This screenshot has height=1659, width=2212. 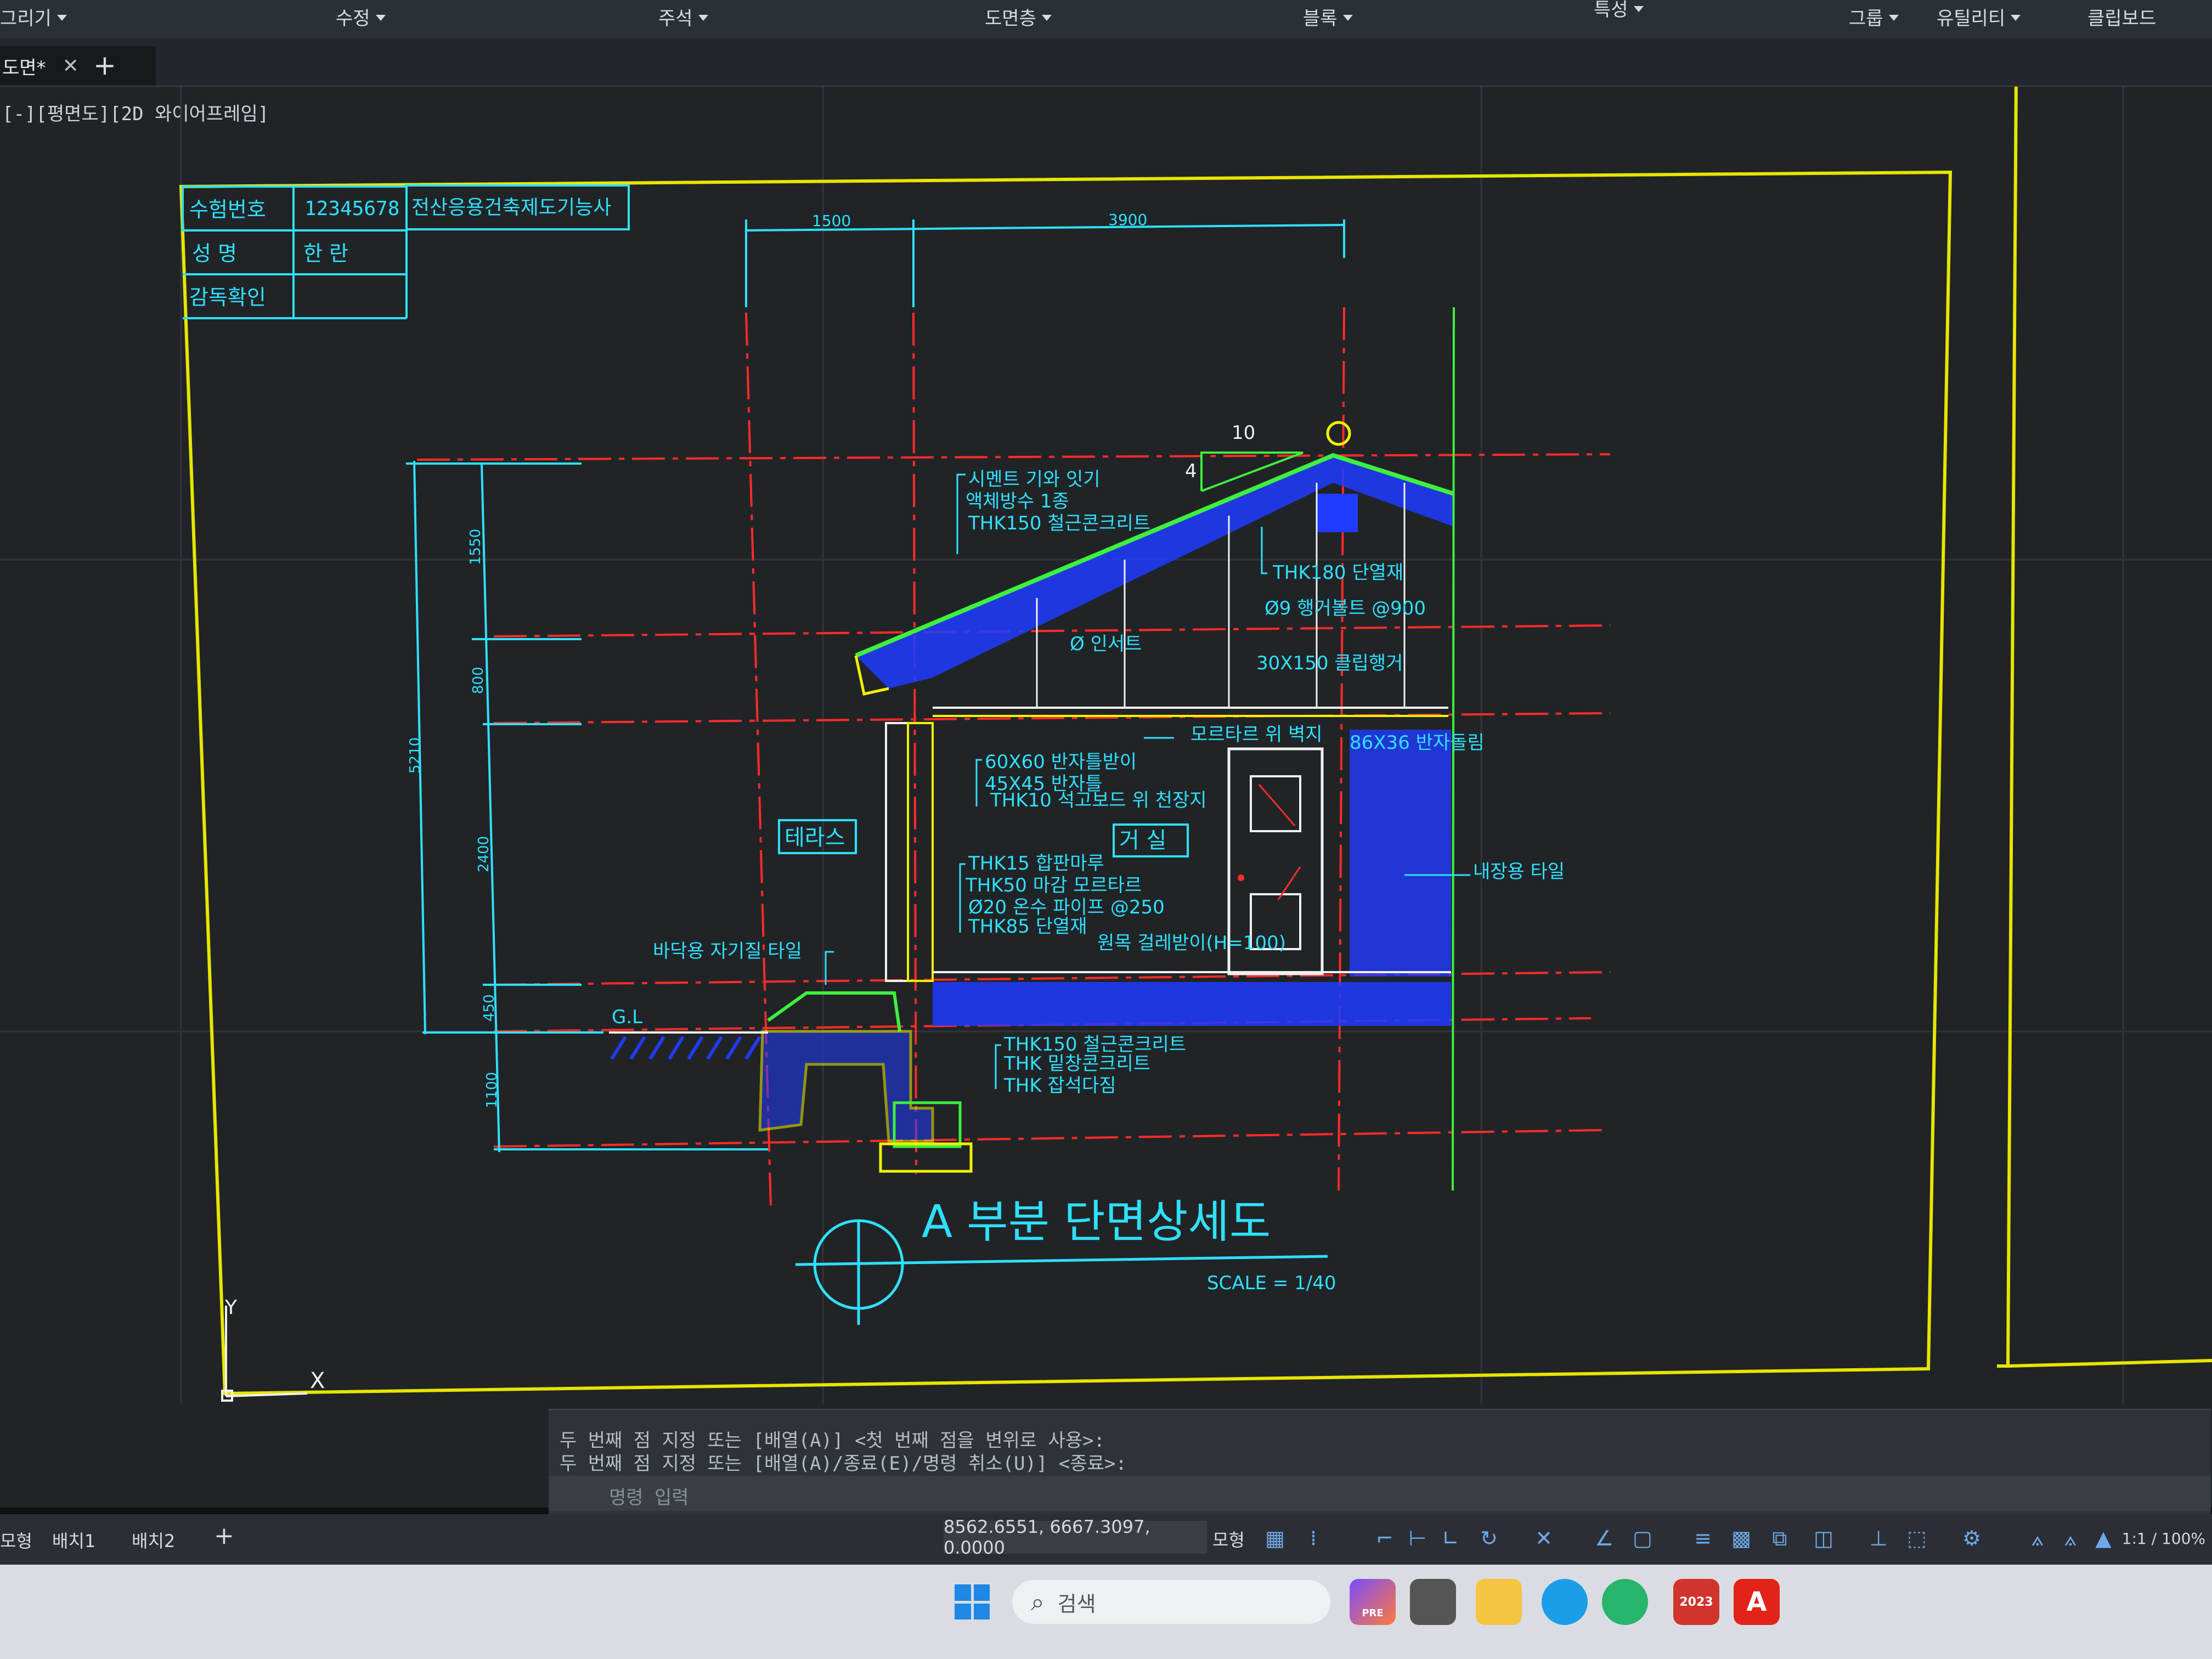 What do you see at coordinates (1565, 1602) in the screenshot?
I see `edge-icon` at bounding box center [1565, 1602].